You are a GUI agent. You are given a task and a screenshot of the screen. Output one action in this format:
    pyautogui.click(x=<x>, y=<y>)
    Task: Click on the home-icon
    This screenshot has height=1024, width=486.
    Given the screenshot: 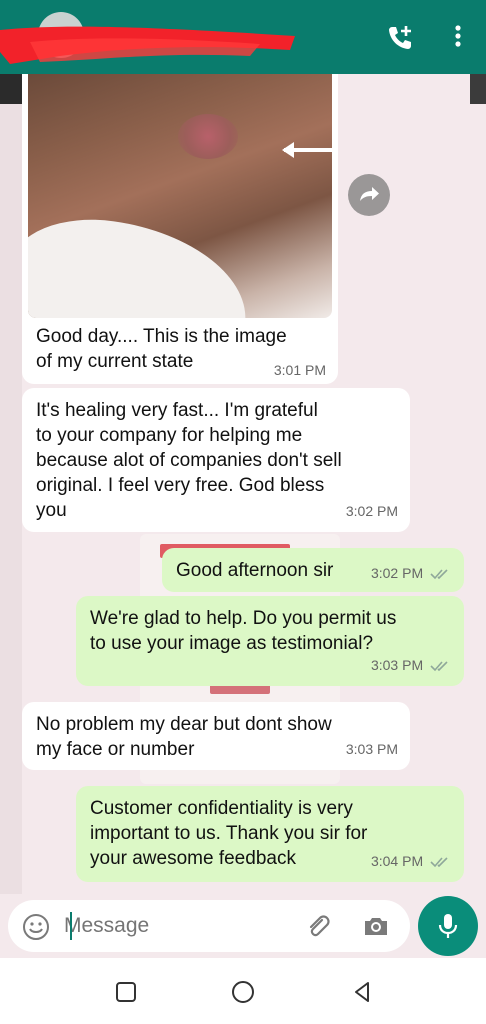 What is the action you would take?
    pyautogui.click(x=243, y=992)
    